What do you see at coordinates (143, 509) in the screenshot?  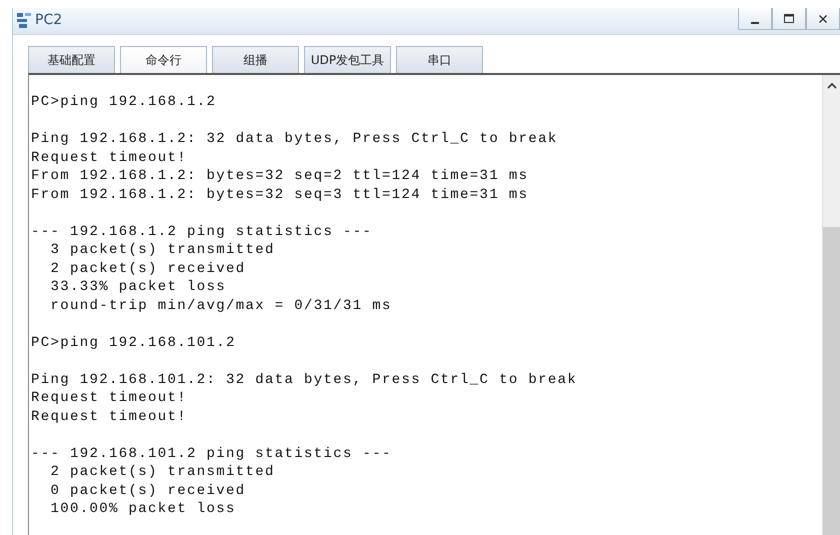 I see `console-line: 100.00% packet loss` at bounding box center [143, 509].